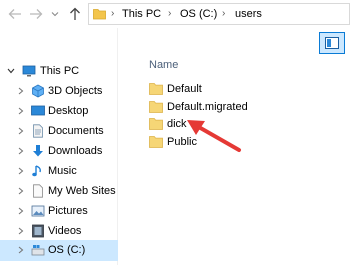 This screenshot has height=265, width=350. I want to click on downloads-icon, so click(38, 151).